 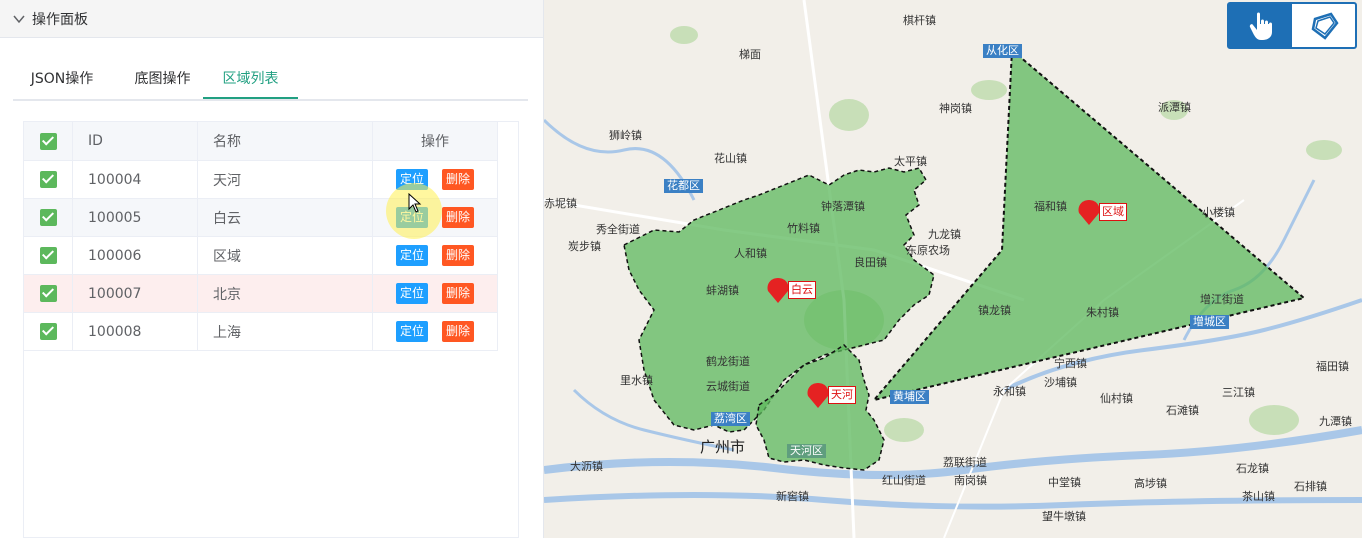 I want to click on district-label: 荔湾区, so click(x=730, y=419).